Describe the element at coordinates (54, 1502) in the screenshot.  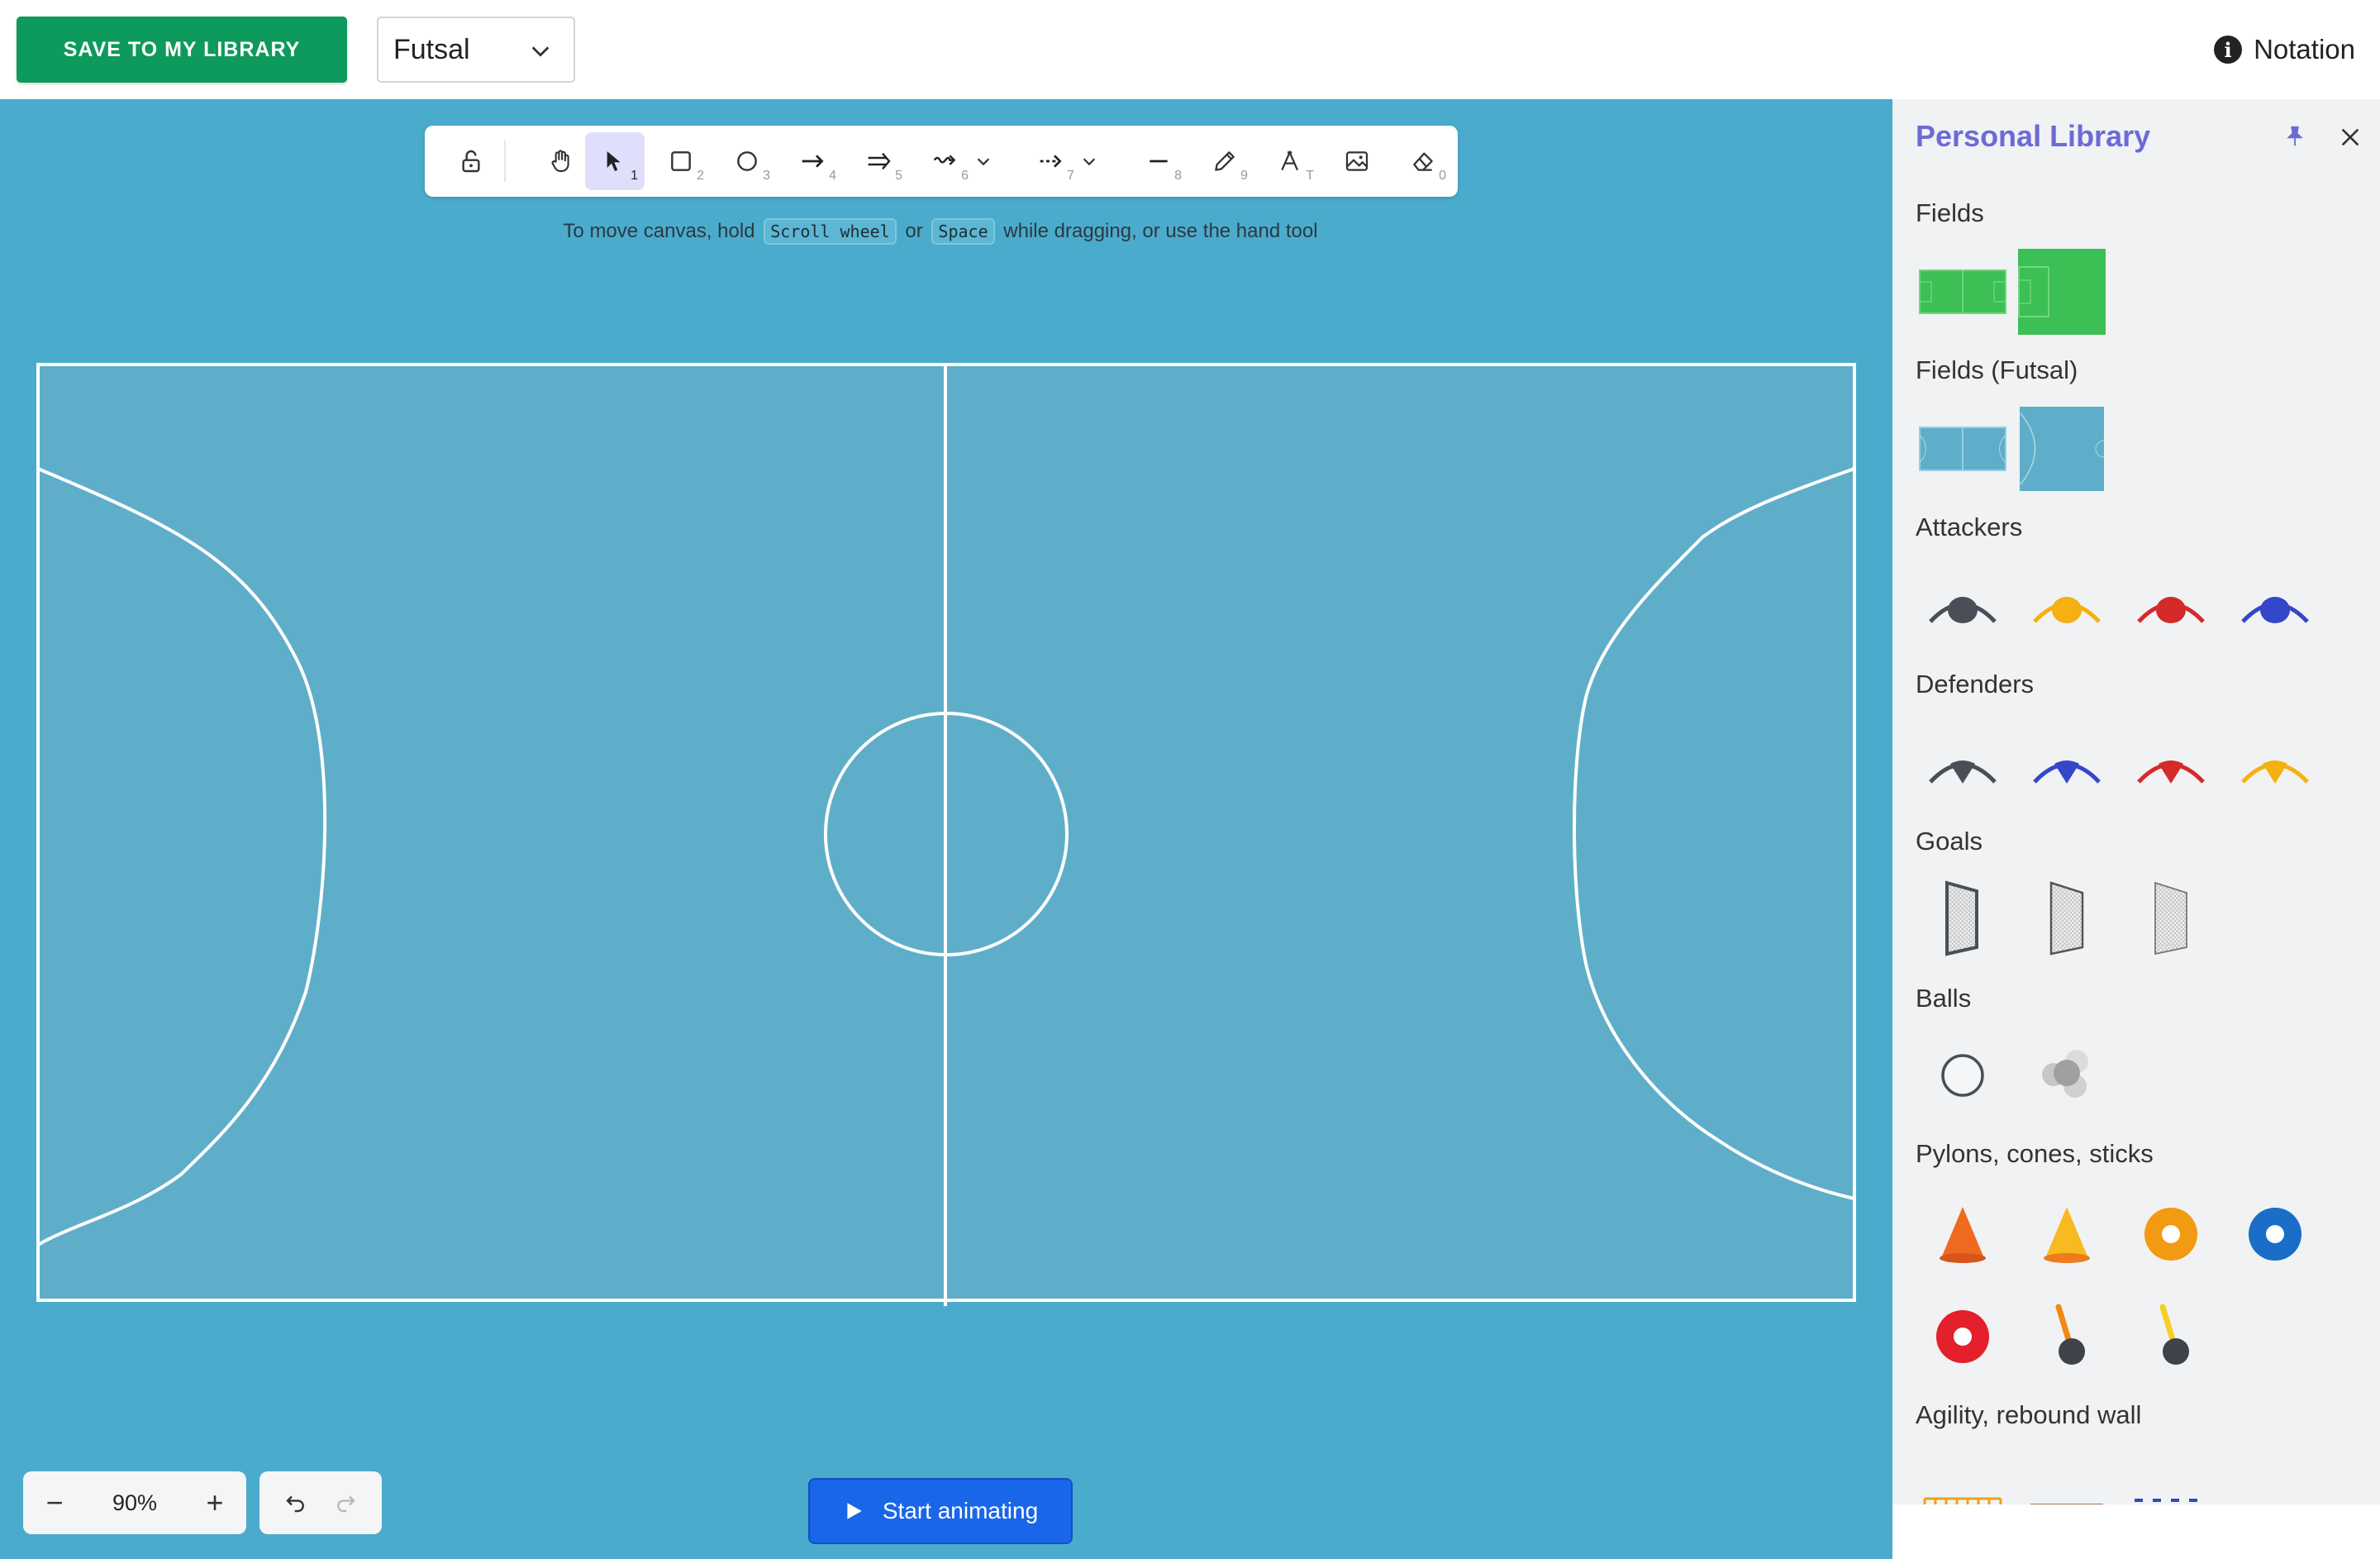
I see `zoom-out-button: −` at that location.